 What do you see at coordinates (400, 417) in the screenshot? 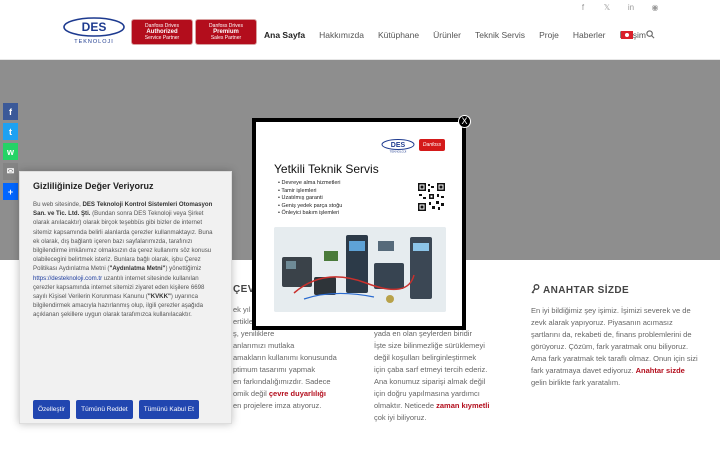
I see `column-line: çok iyi biliyoruz.` at bounding box center [400, 417].